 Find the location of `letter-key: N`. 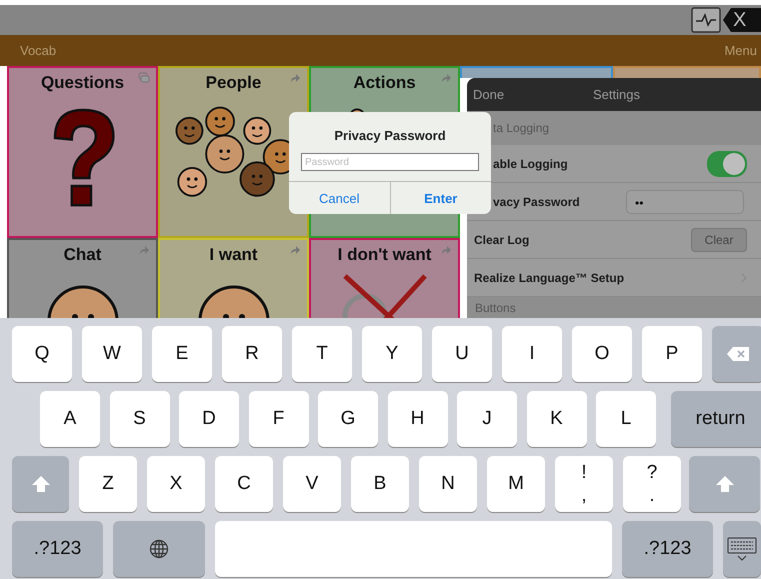

letter-key: N is located at coordinates (448, 484).